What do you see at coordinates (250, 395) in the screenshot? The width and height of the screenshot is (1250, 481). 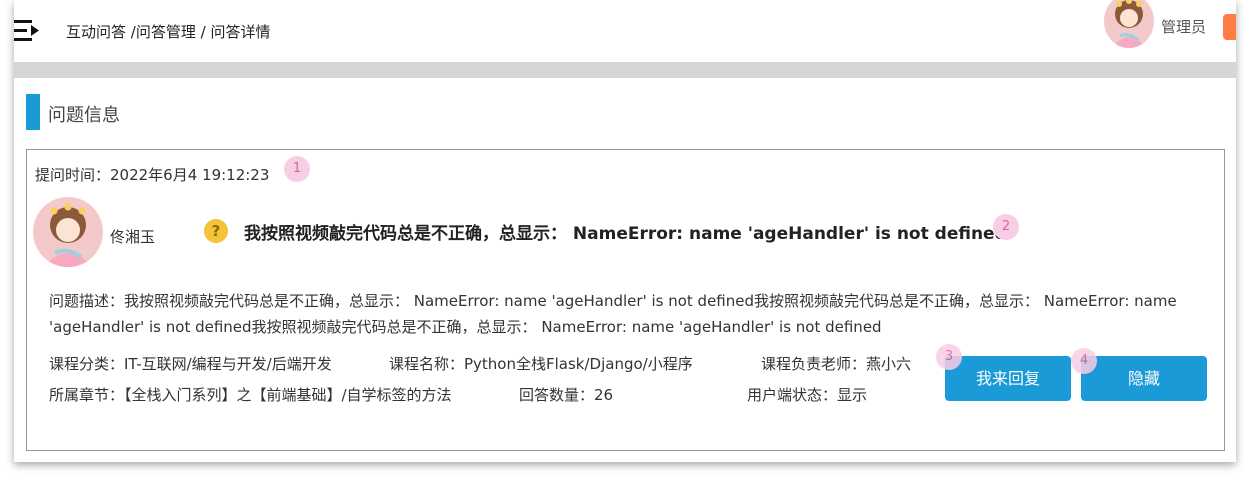 I see `course-chapter: 所属章节：【全栈入门系列】之【前端基础】/自学标签的方法` at bounding box center [250, 395].